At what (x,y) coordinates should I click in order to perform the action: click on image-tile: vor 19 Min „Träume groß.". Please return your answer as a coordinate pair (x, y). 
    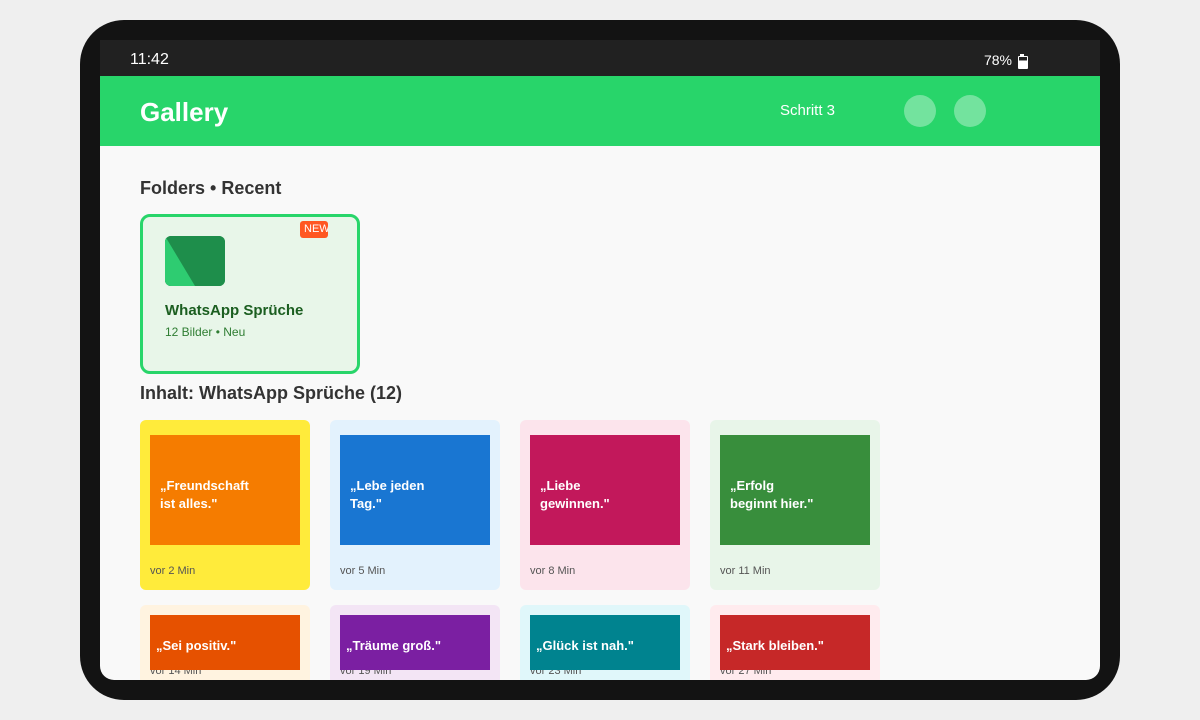
    Looking at the image, I should click on (415, 642).